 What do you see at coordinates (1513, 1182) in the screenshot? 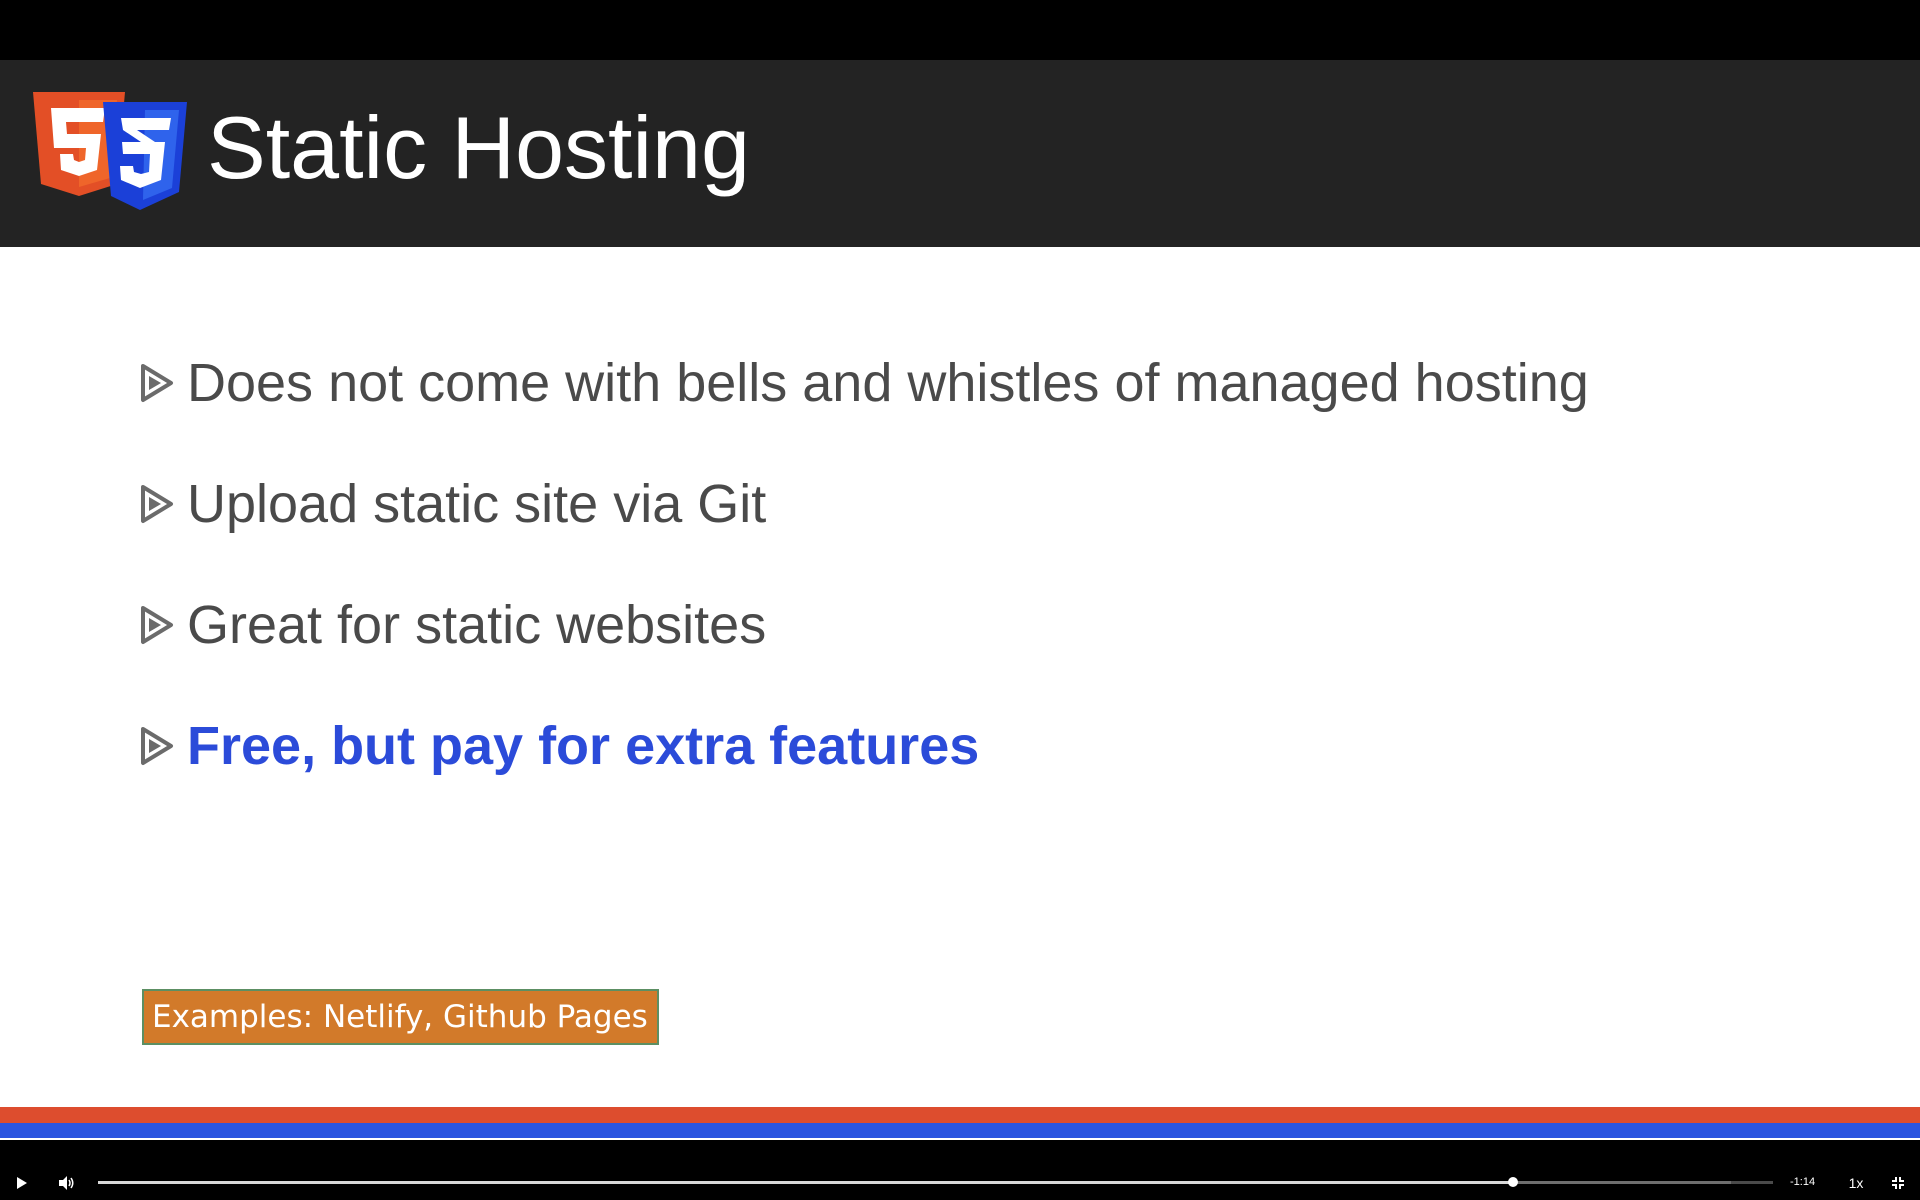
I see `progress-thumb` at bounding box center [1513, 1182].